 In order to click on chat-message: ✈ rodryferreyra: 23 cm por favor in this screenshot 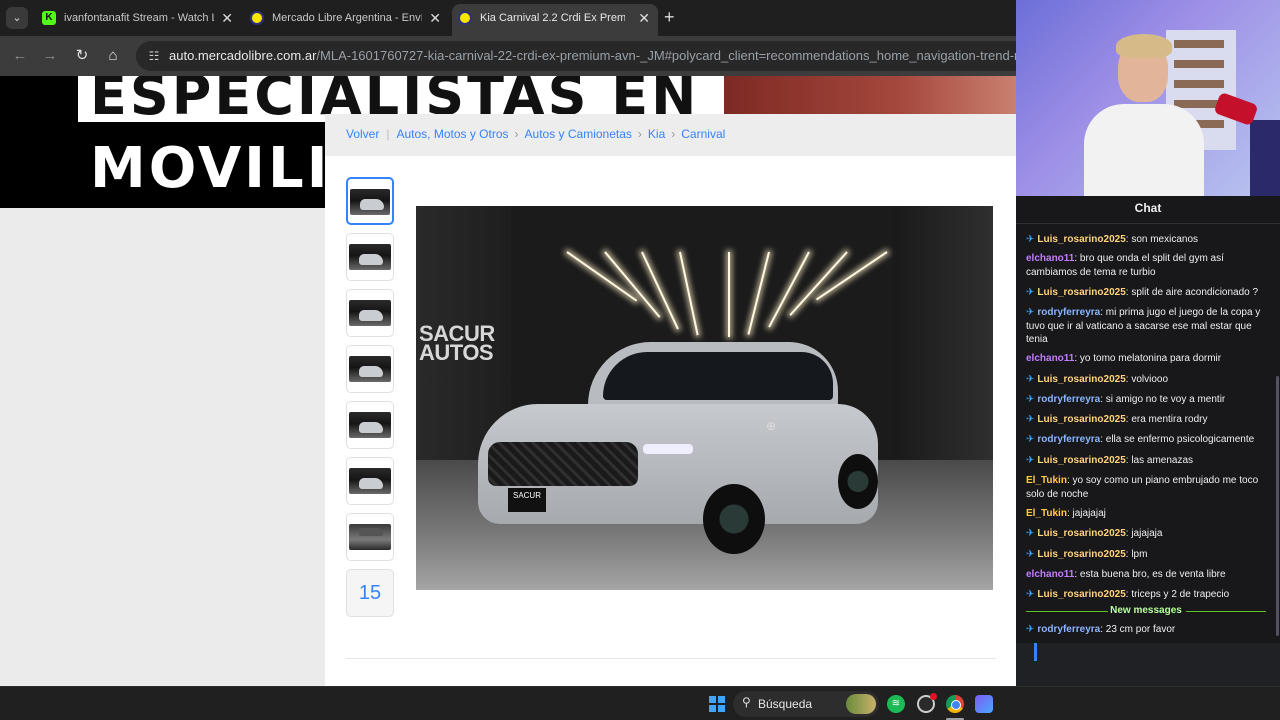, I will do `click(1148, 630)`.